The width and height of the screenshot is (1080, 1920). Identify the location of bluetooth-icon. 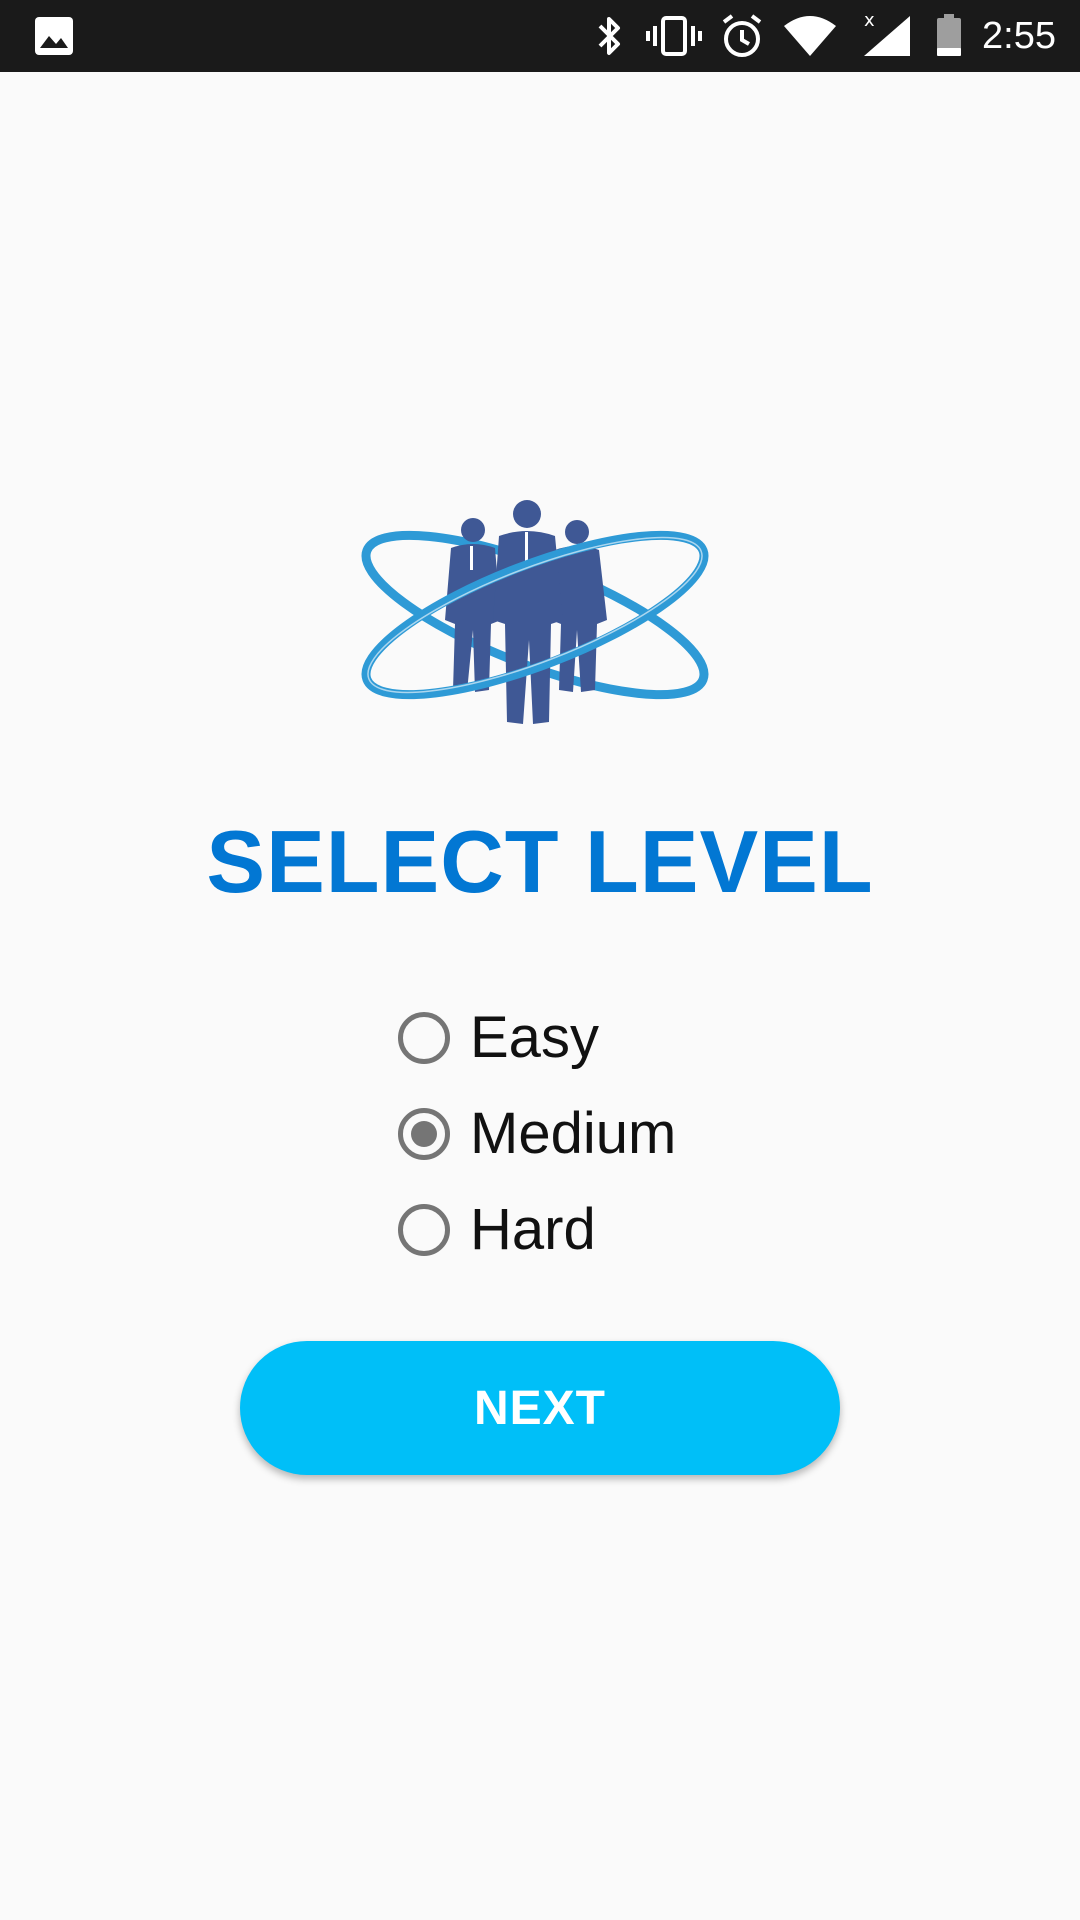
(610, 36).